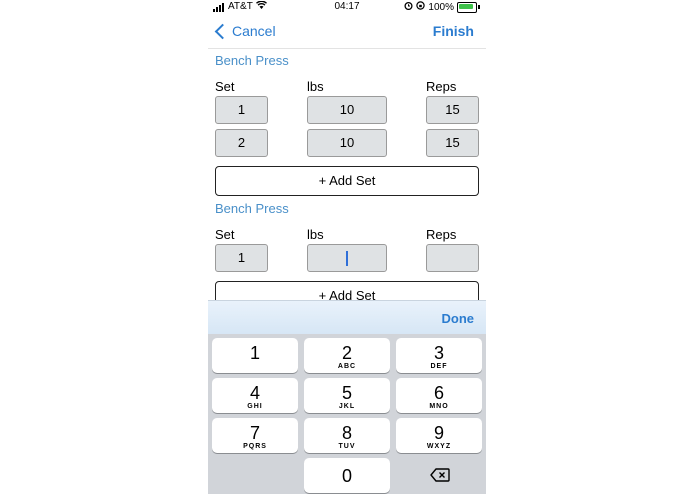  What do you see at coordinates (347, 446) in the screenshot?
I see `key-letters: TUV` at bounding box center [347, 446].